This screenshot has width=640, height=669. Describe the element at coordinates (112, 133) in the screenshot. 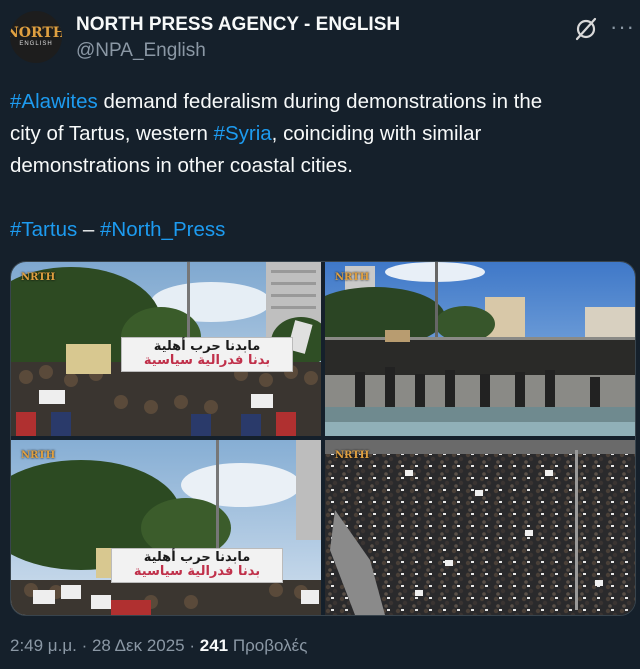

I see `tweet-text-2a: city of Tartus, western` at that location.